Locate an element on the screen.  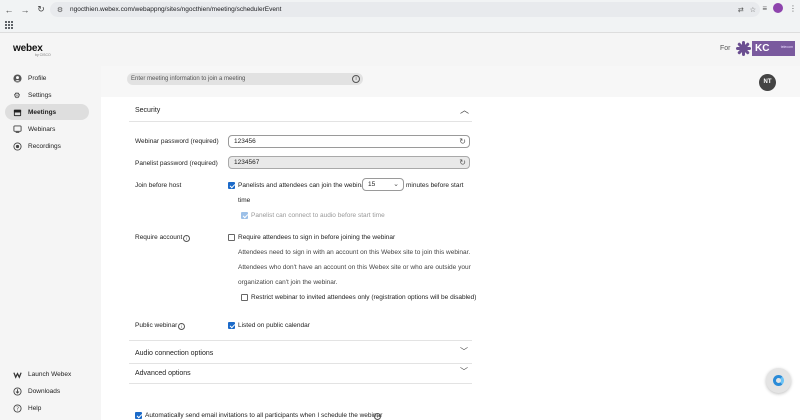
require-account-checkbox is located at coordinates (231, 237).